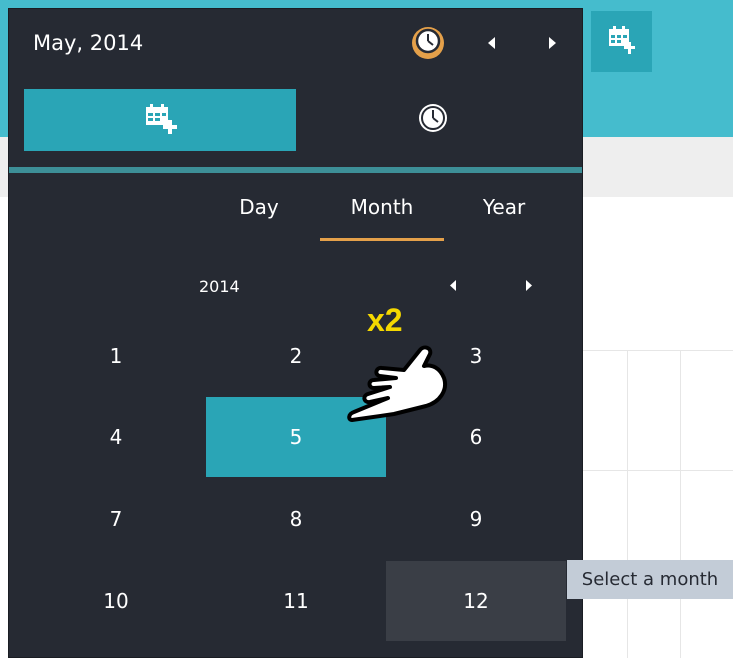 The height and width of the screenshot is (658, 733). Describe the element at coordinates (88, 43) in the screenshot. I see `selected-date-label: May, 2014` at that location.